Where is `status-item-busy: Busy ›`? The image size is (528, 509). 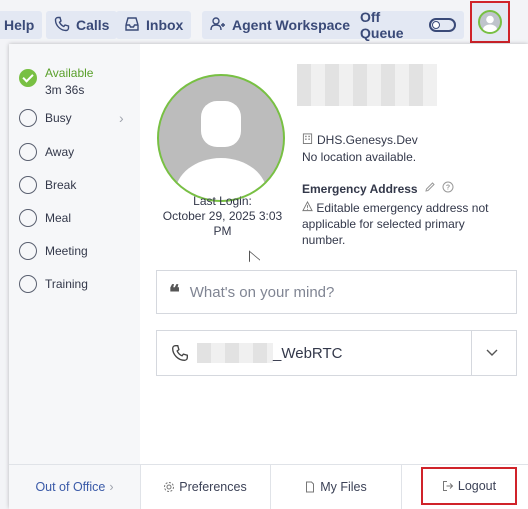 status-item-busy: Busy › is located at coordinates (75, 118).